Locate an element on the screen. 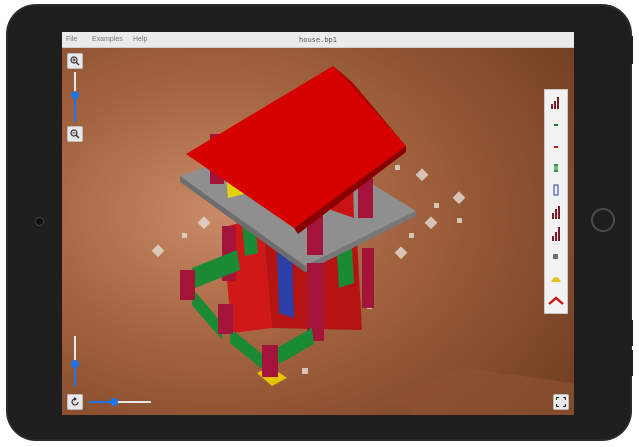  stepped-column-2-icon is located at coordinates (556, 212).